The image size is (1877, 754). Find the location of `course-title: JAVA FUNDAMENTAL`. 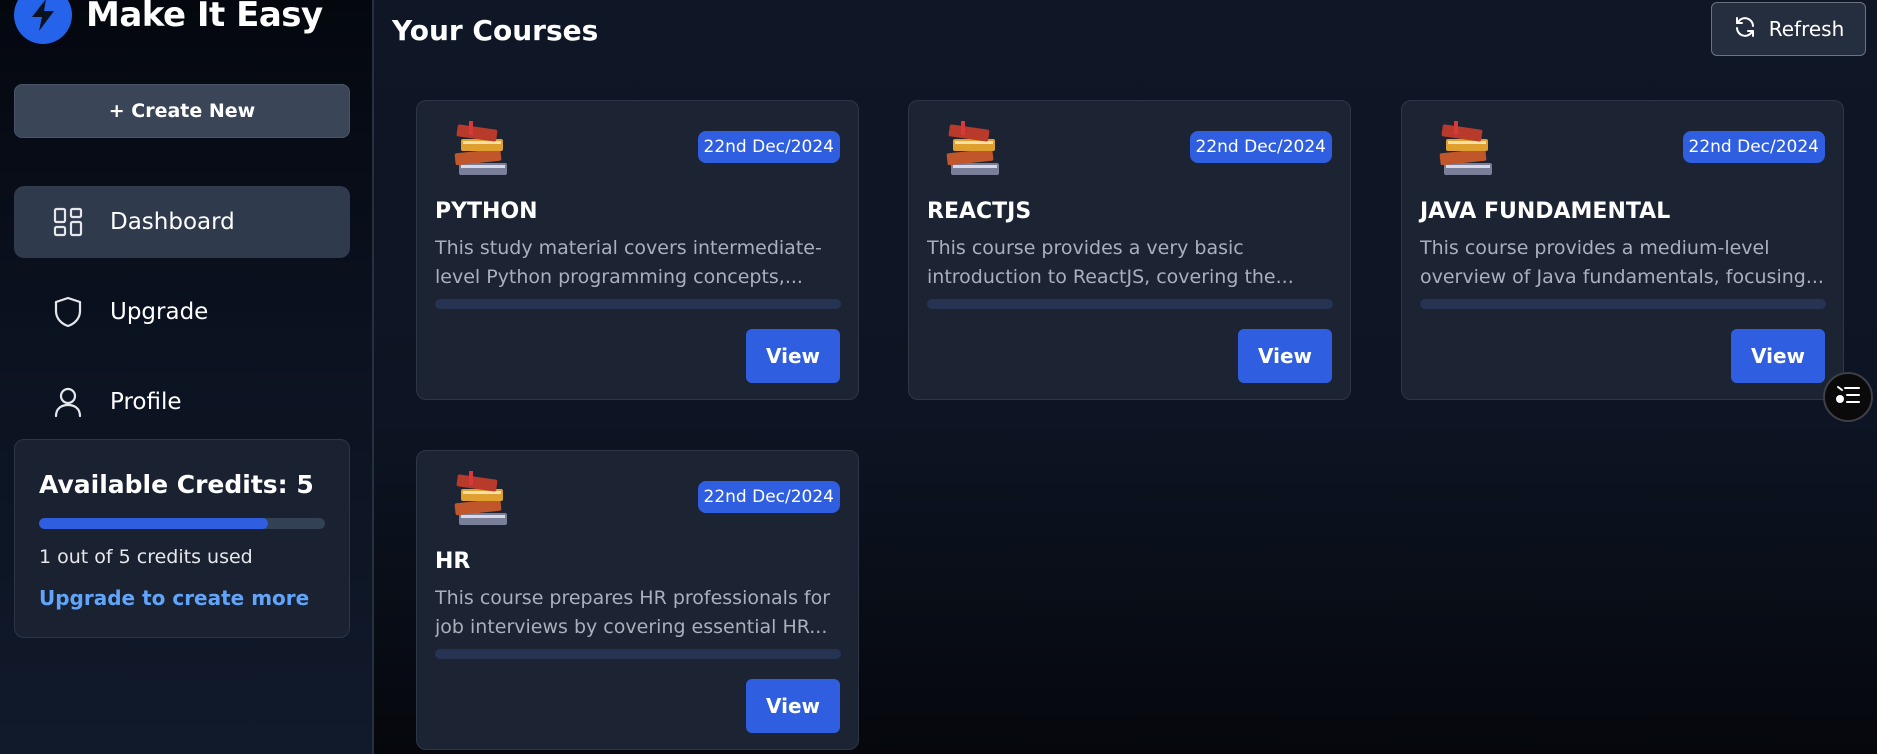

course-title: JAVA FUNDAMENTAL is located at coordinates (1545, 211).